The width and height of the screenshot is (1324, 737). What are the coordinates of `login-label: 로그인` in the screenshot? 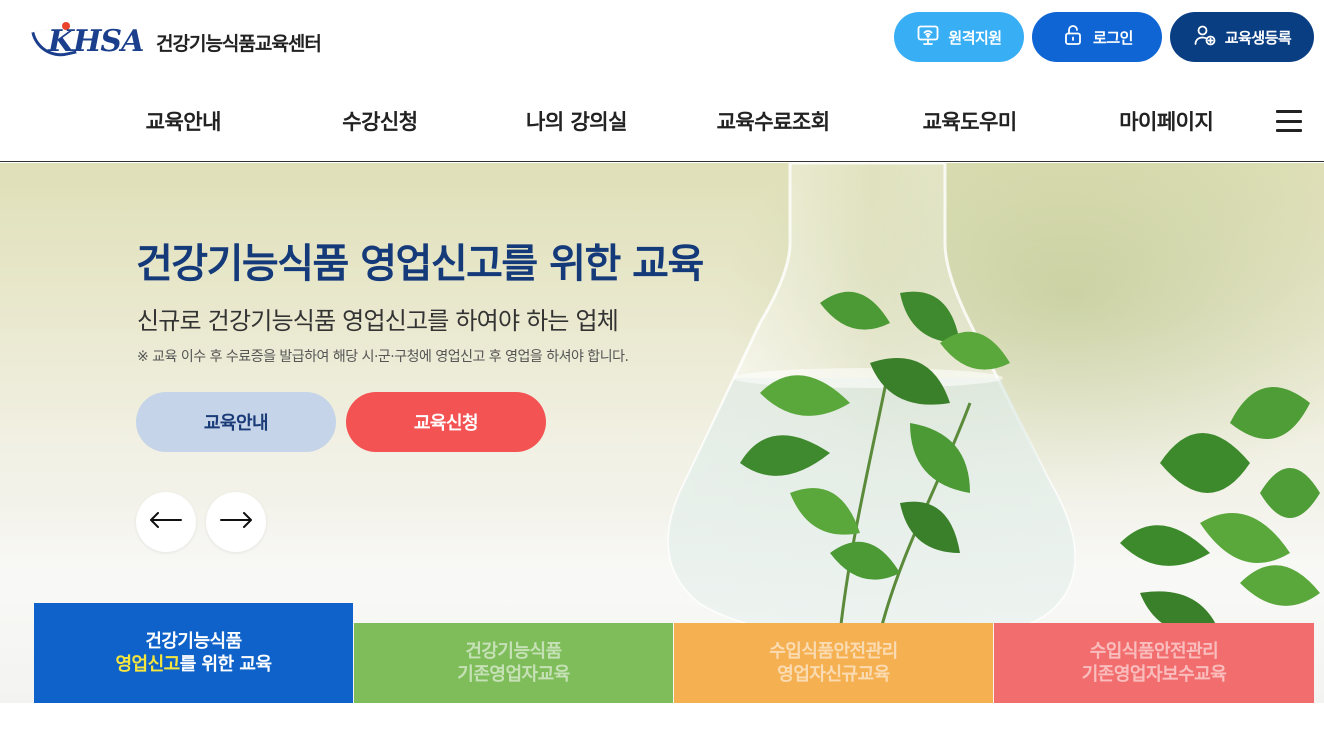 It's located at (1113, 37).